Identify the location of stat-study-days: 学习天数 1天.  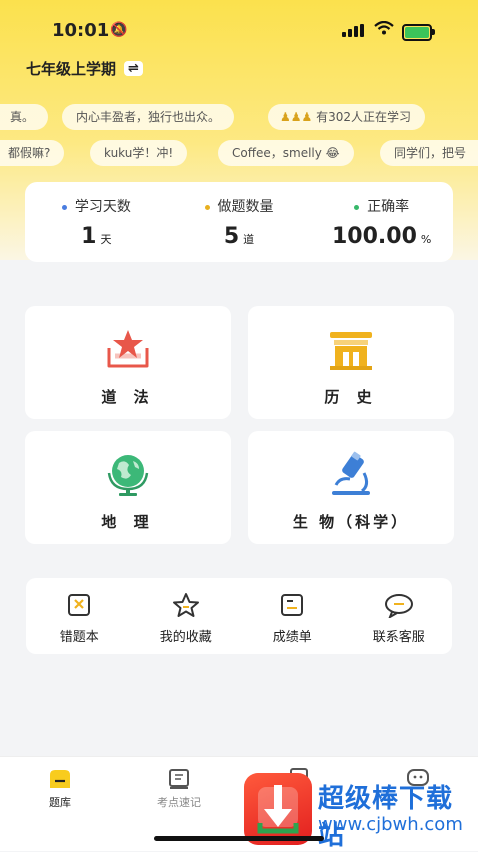
(96, 222).